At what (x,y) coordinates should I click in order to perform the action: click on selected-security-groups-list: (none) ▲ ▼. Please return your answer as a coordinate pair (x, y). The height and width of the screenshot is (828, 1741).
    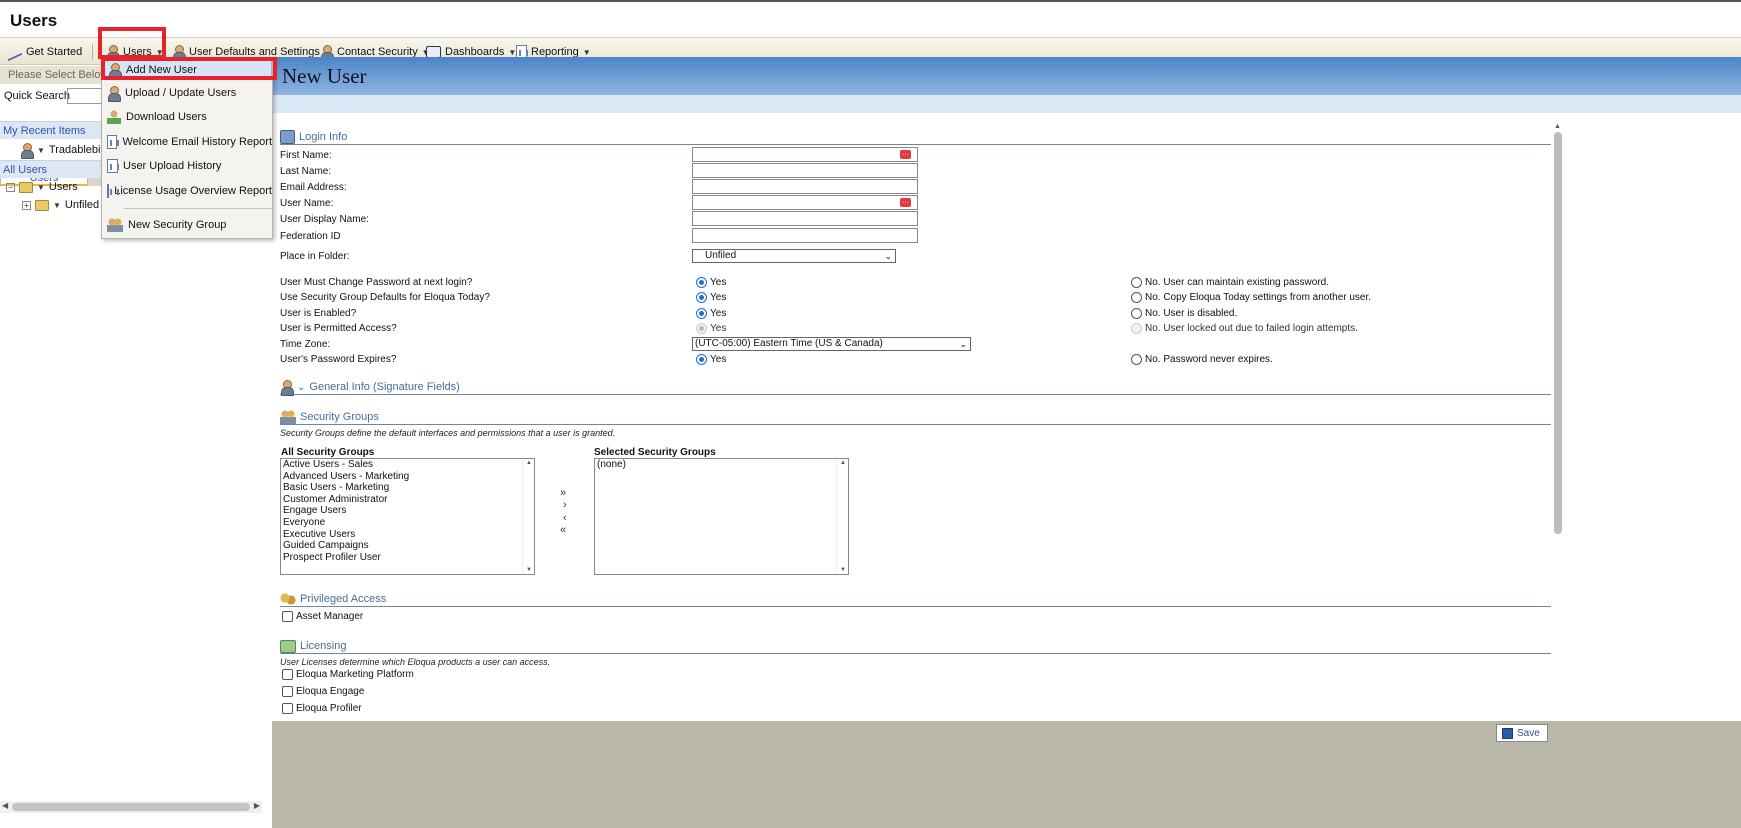
    Looking at the image, I should click on (721, 516).